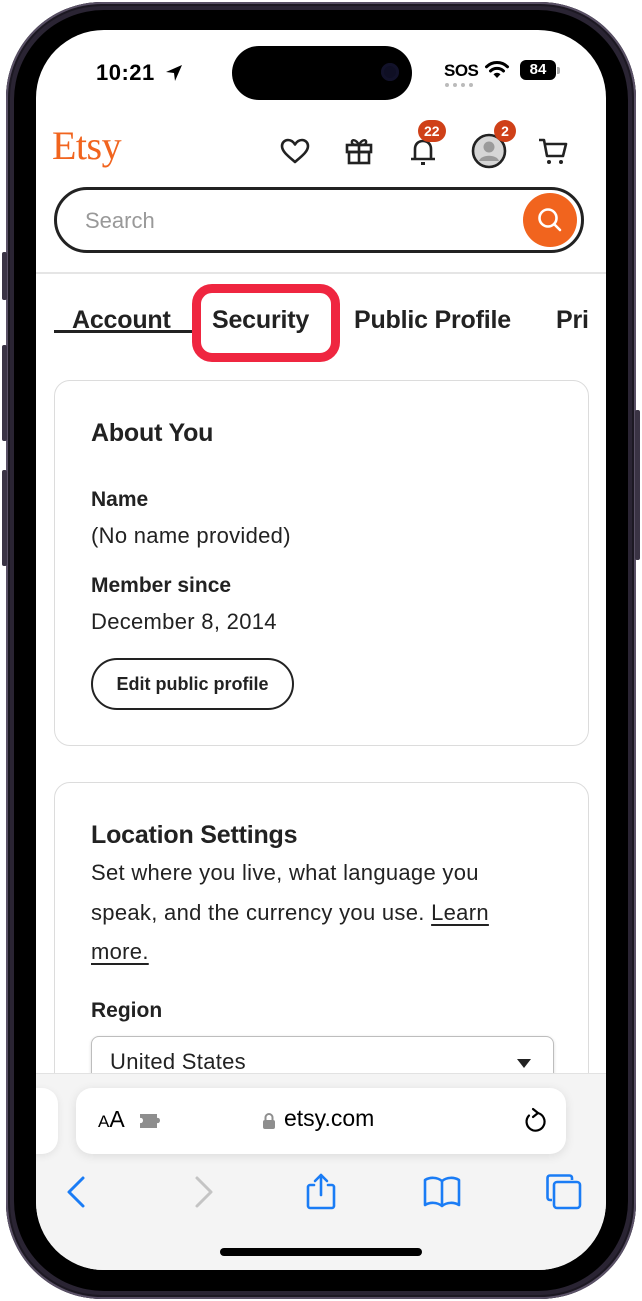 The width and height of the screenshot is (642, 1301). I want to click on battery-nub, so click(558, 70).